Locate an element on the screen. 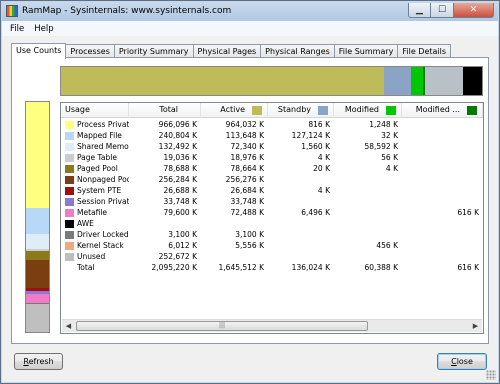 The height and width of the screenshot is (384, 500). close-icon: ✕ is located at coordinates (473, 10).